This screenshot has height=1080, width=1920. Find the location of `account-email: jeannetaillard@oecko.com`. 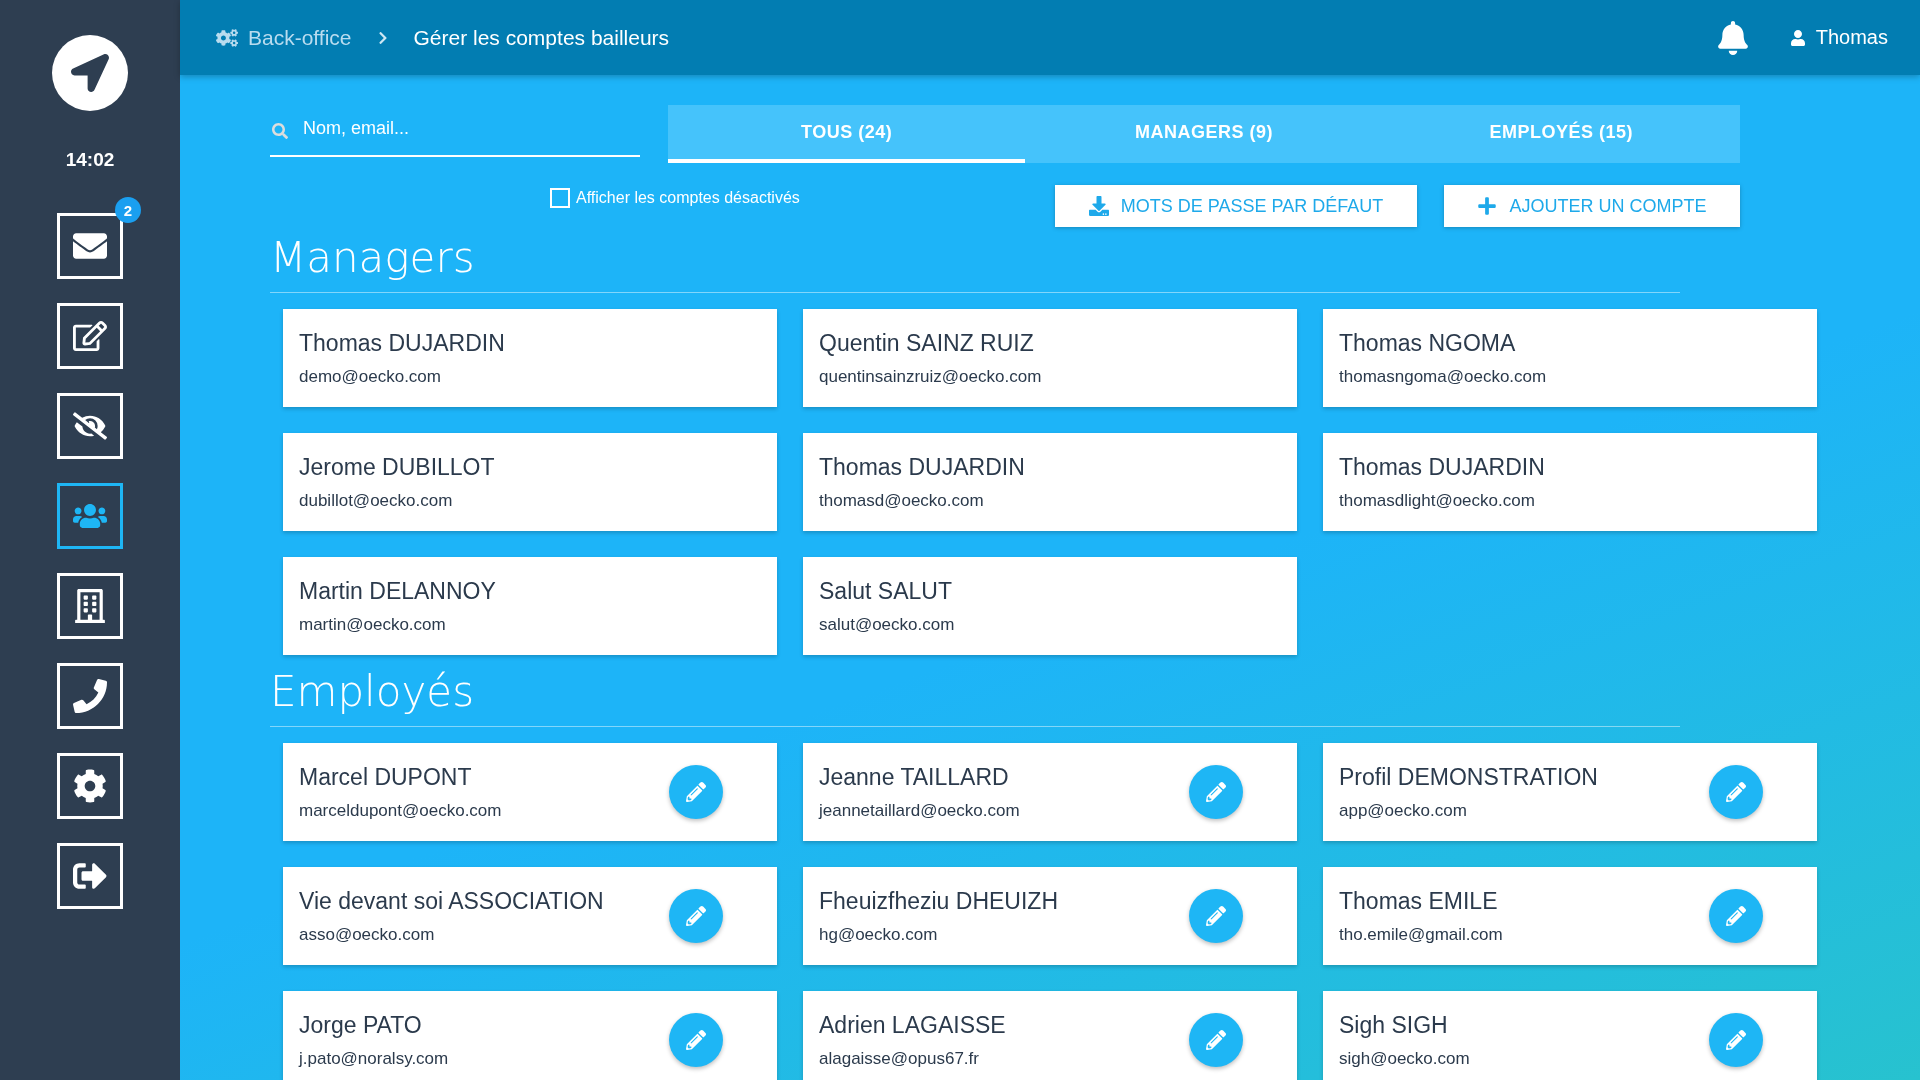

account-email: jeannetaillard@oecko.com is located at coordinates (920, 810).